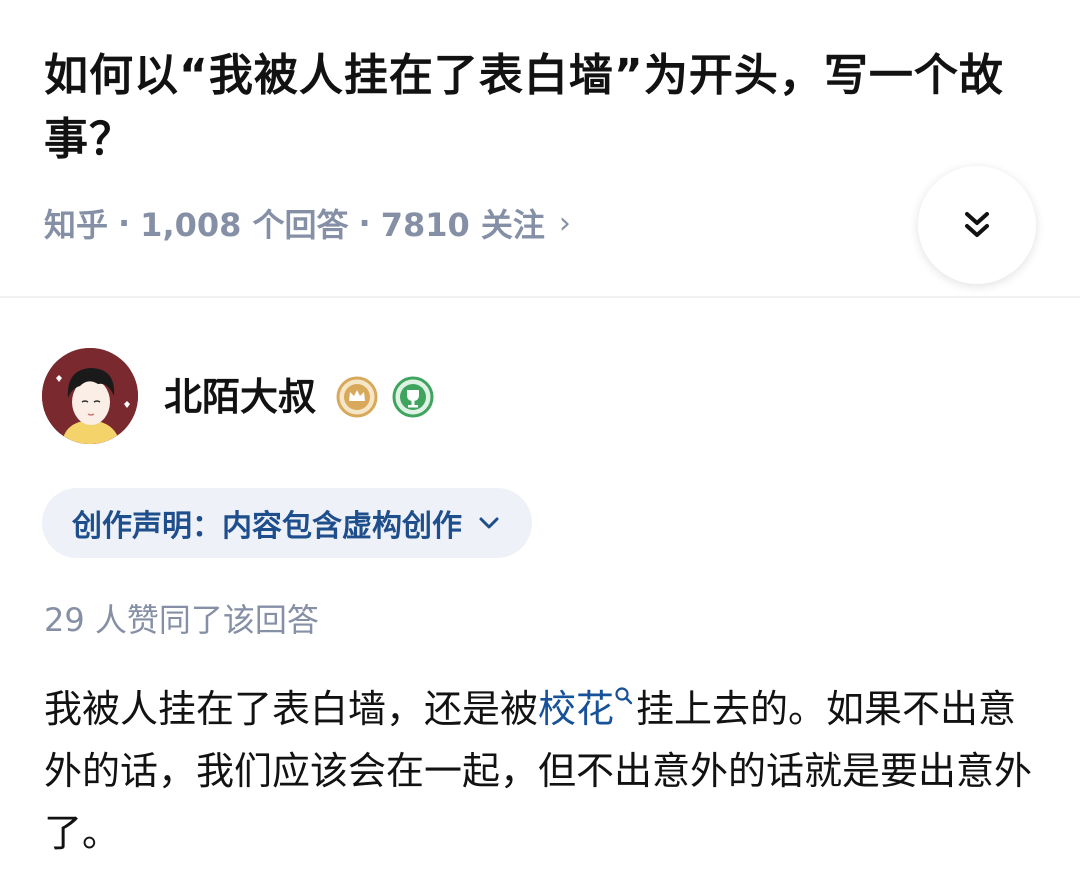  Describe the element at coordinates (462, 225) in the screenshot. I see `follower-count: 7810 关注` at that location.